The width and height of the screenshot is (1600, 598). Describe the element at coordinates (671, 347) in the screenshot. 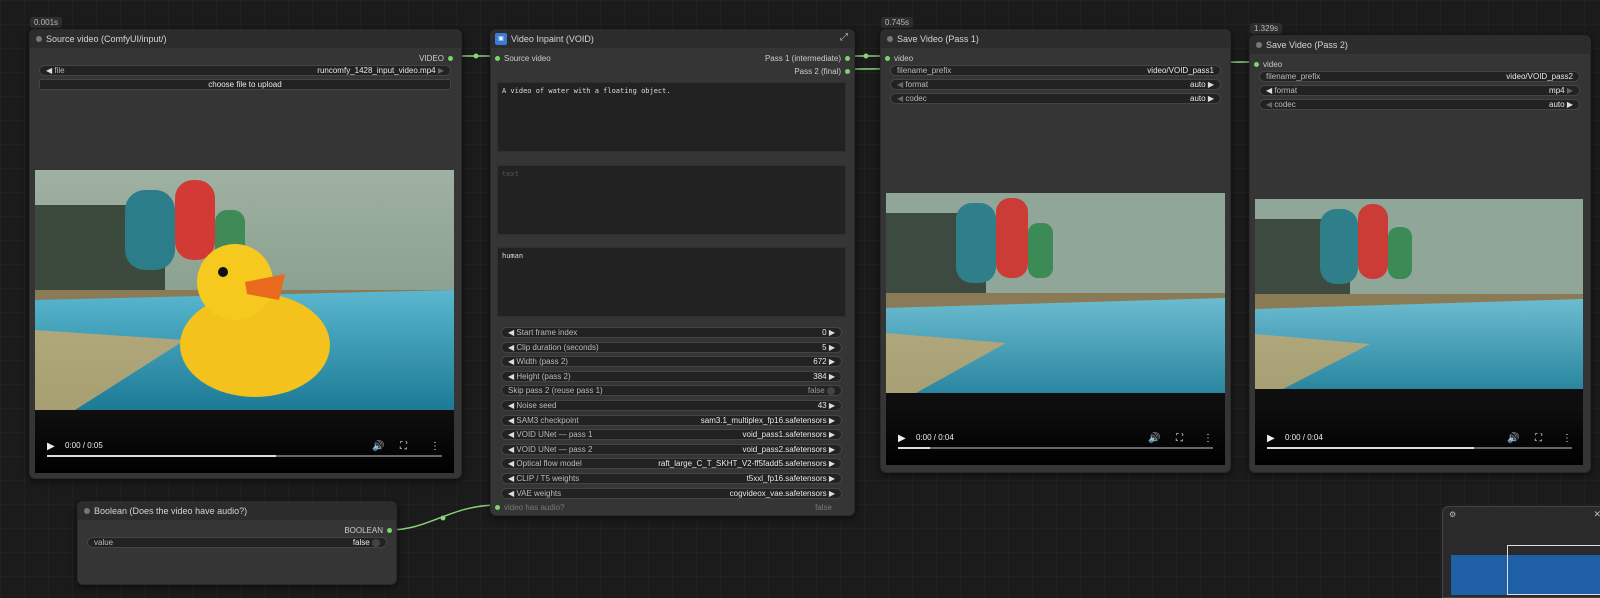

I see `param-widget: ◀ Clip duration (seconds) 5 ▶` at that location.